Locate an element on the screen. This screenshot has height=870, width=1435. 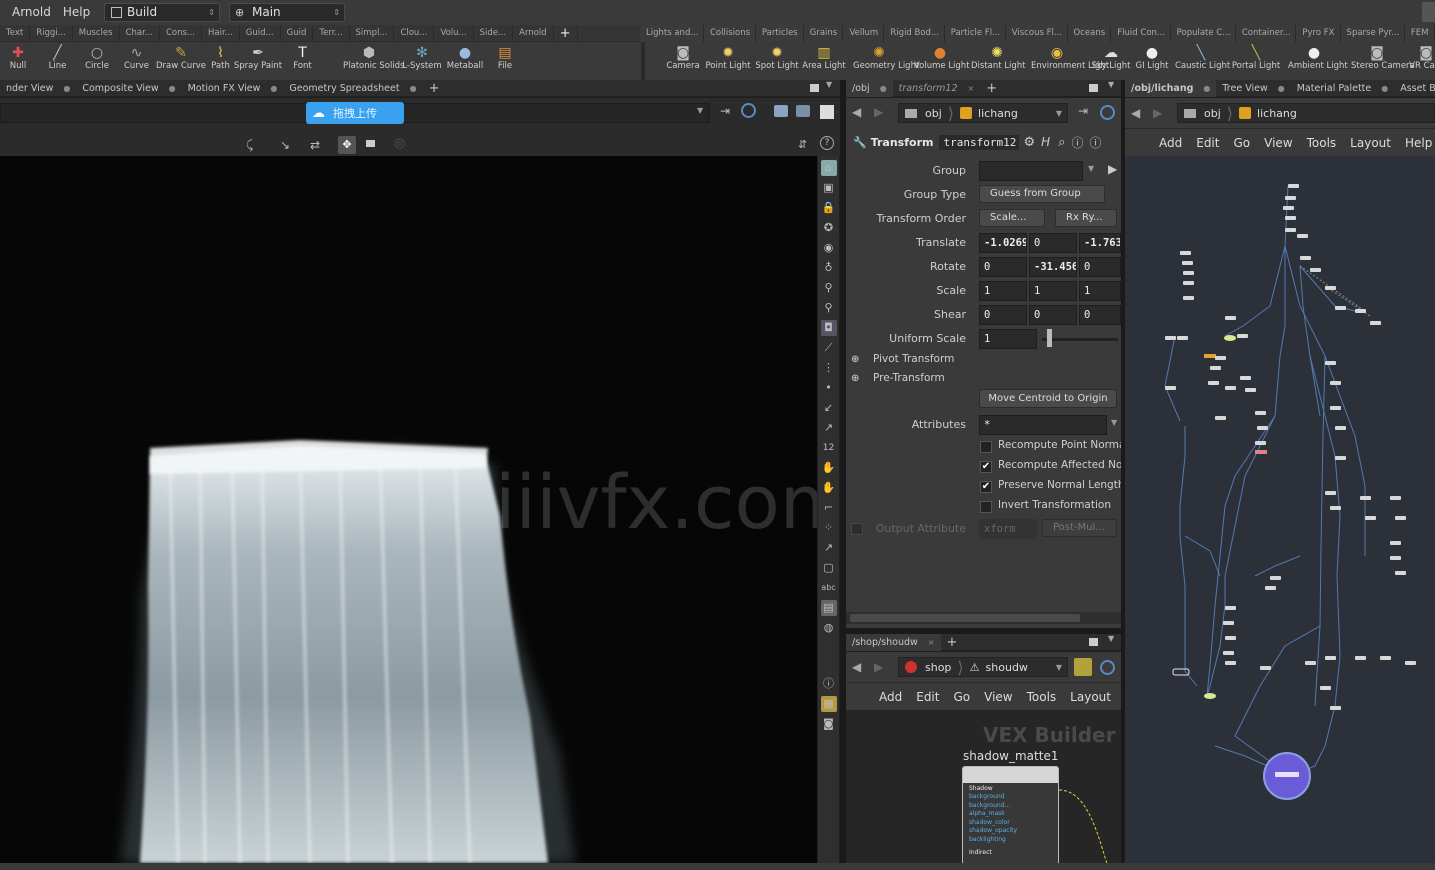
ghost-icon: ◉ is located at coordinates (829, 248).